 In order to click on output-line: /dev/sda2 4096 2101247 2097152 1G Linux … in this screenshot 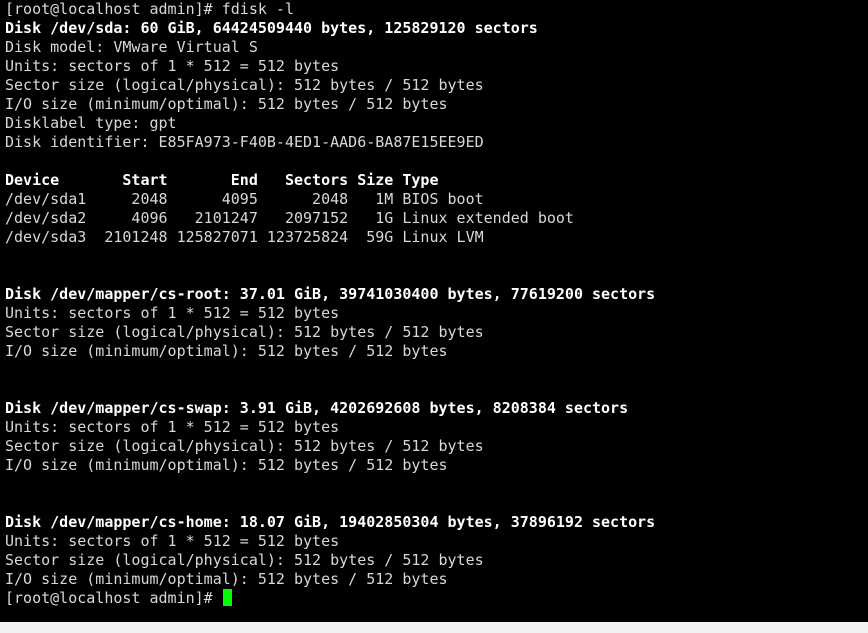, I will do `click(289, 218)`.